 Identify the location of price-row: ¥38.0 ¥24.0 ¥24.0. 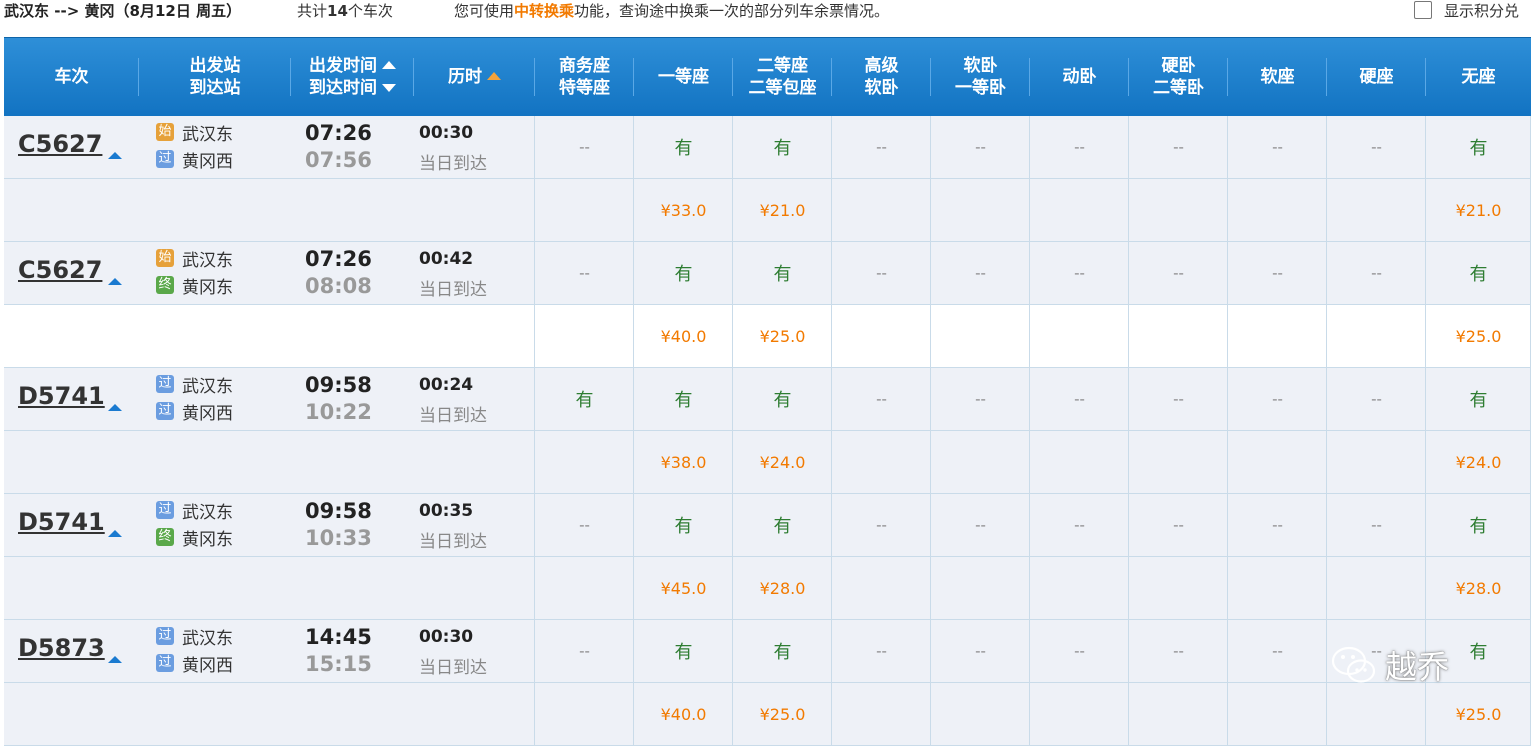
(767, 462).